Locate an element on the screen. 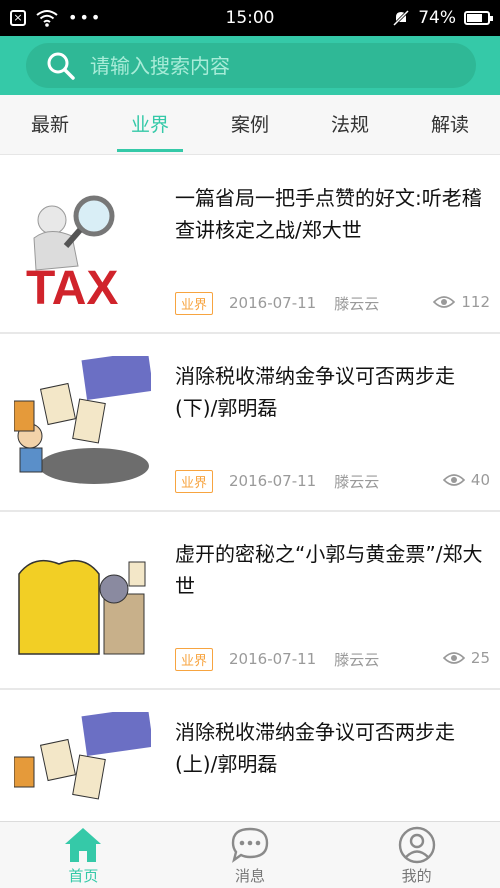 Image resolution: width=500 pixels, height=888 pixels. article-title: 消除税收滞纳金争议可否两步走(上)/郭明磊 is located at coordinates (332, 748).